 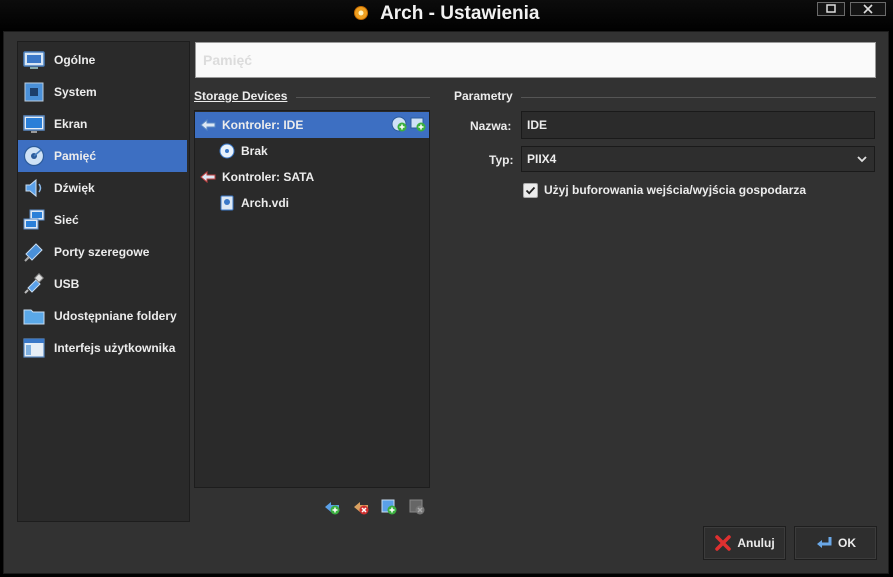 What do you see at coordinates (501, 160) in the screenshot?
I see `type-label: Typ:` at bounding box center [501, 160].